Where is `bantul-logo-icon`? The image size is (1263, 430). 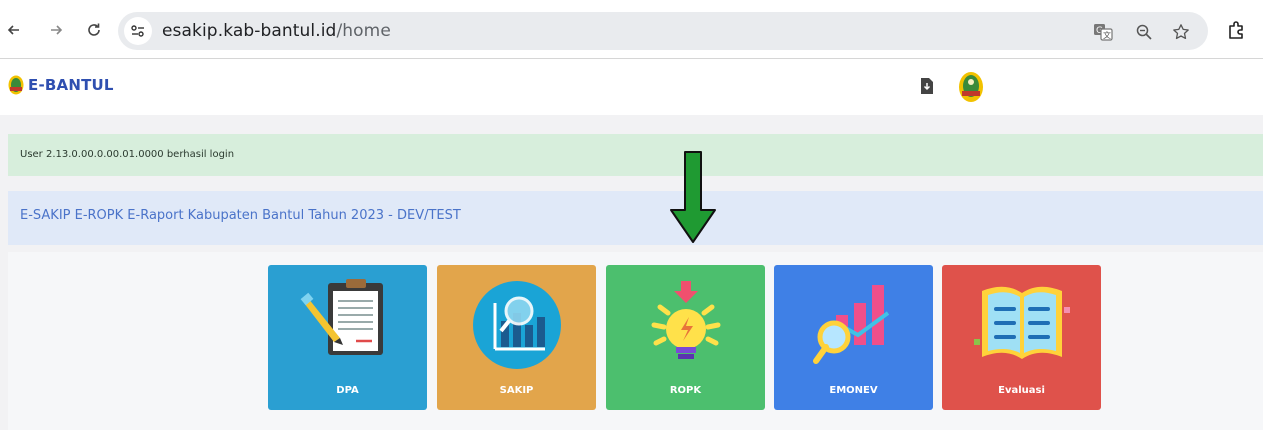 bantul-logo-icon is located at coordinates (16, 85).